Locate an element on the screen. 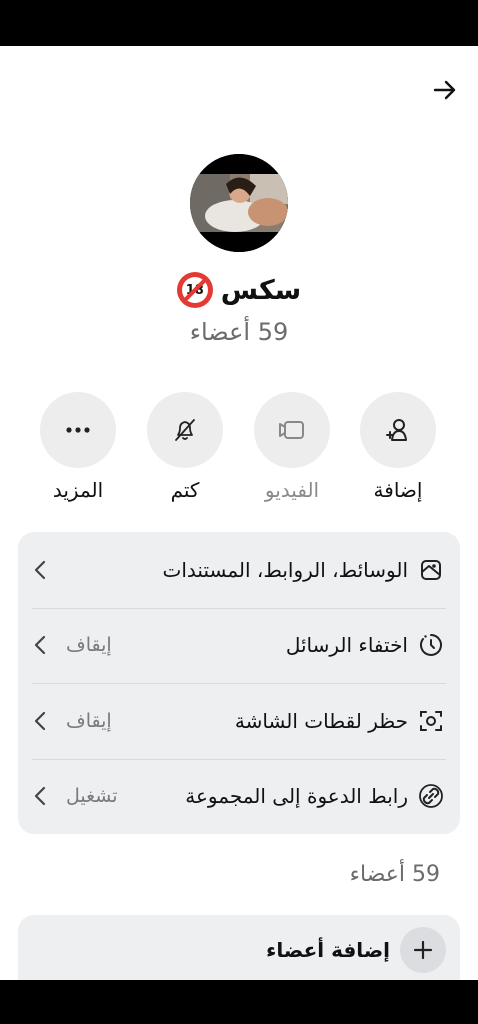 The height and width of the screenshot is (1024, 478). media-links-docs-row: الوسائط، الروابط، المستندات is located at coordinates (239, 570).